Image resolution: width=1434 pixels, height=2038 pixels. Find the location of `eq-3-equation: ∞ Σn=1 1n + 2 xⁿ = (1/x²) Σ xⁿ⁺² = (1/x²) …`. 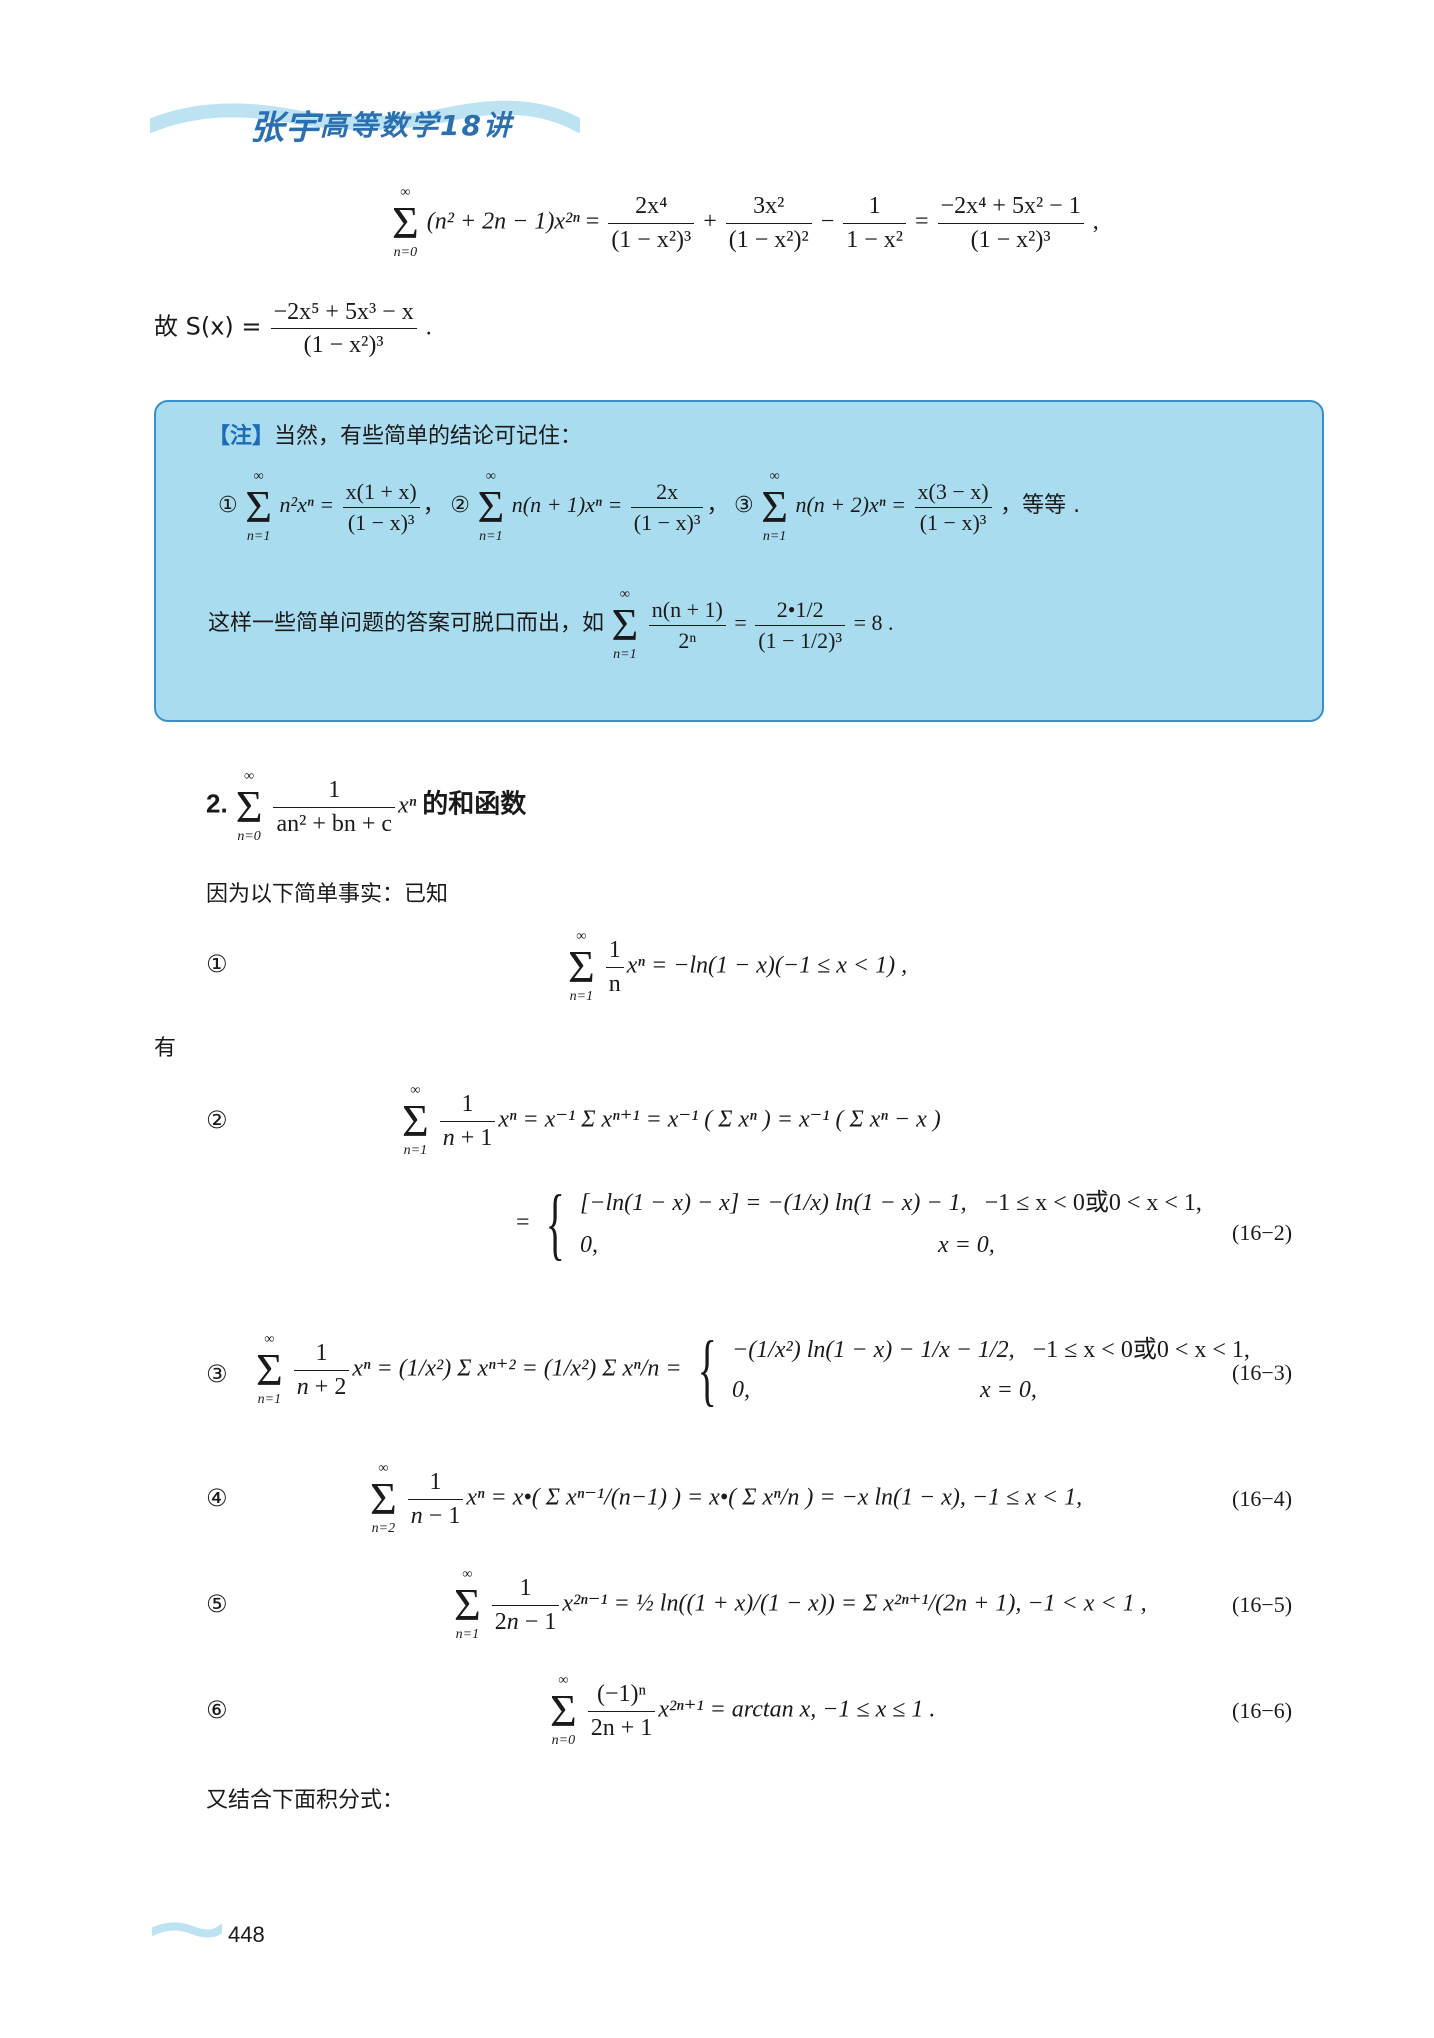

eq-3-equation: ∞ Σn=1 1n + 2 xⁿ = (1/x²) Σ xⁿ⁺² = (1/x²) … is located at coordinates (753, 1370).